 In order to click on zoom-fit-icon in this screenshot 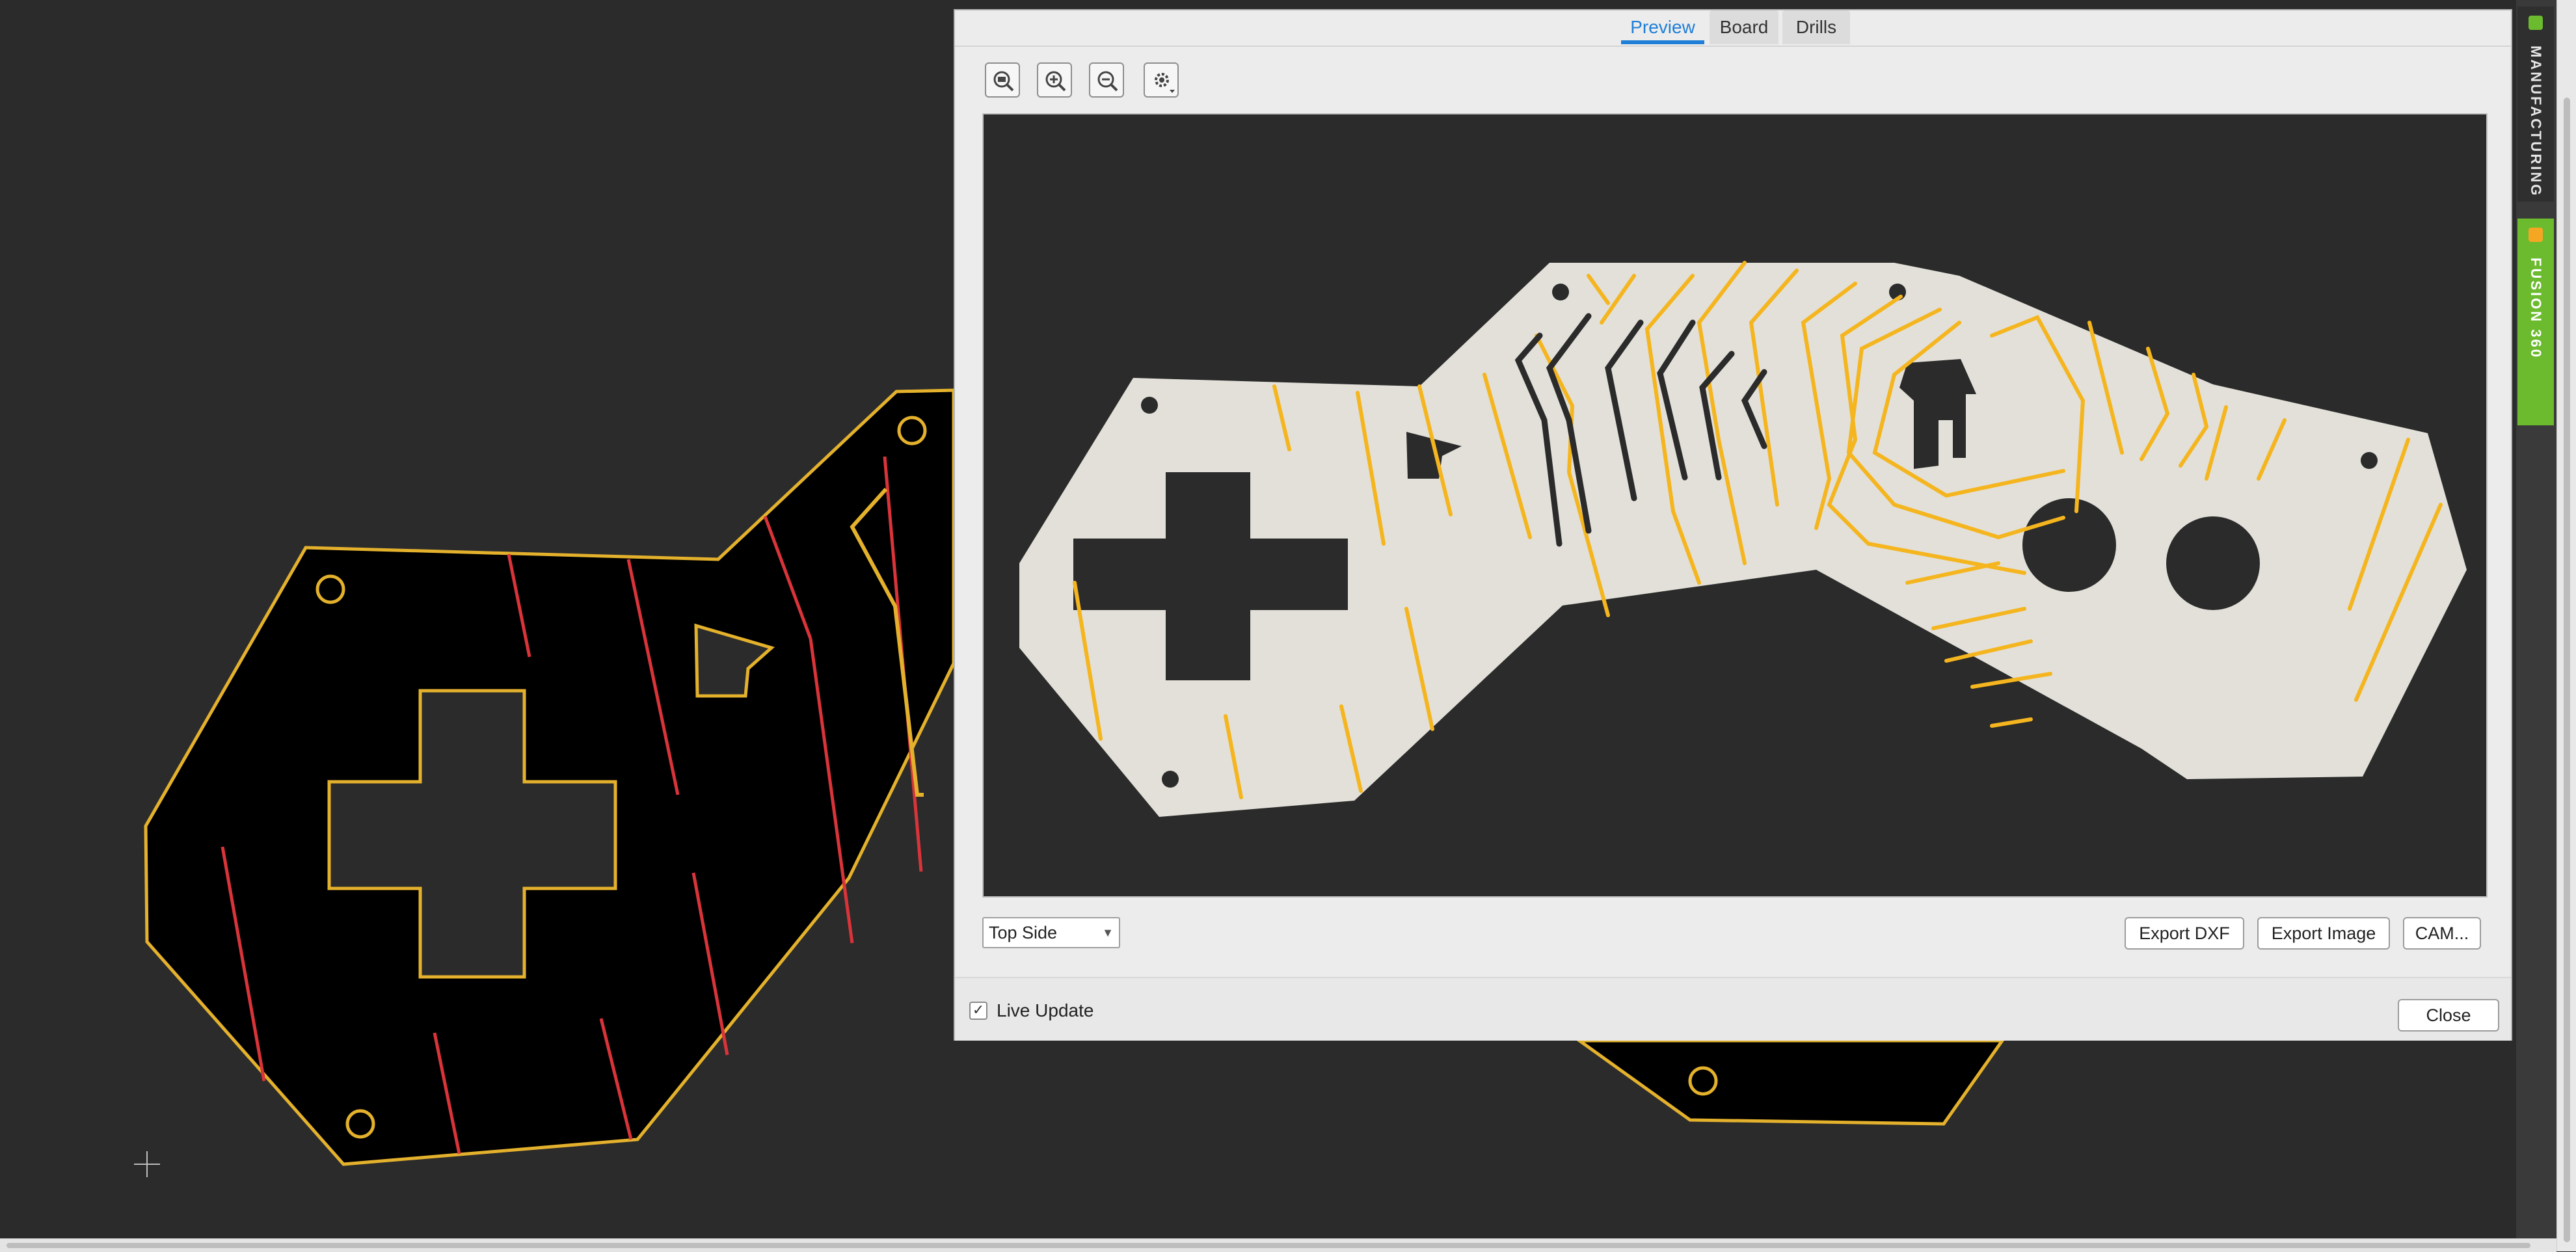, I will do `click(1003, 81)`.